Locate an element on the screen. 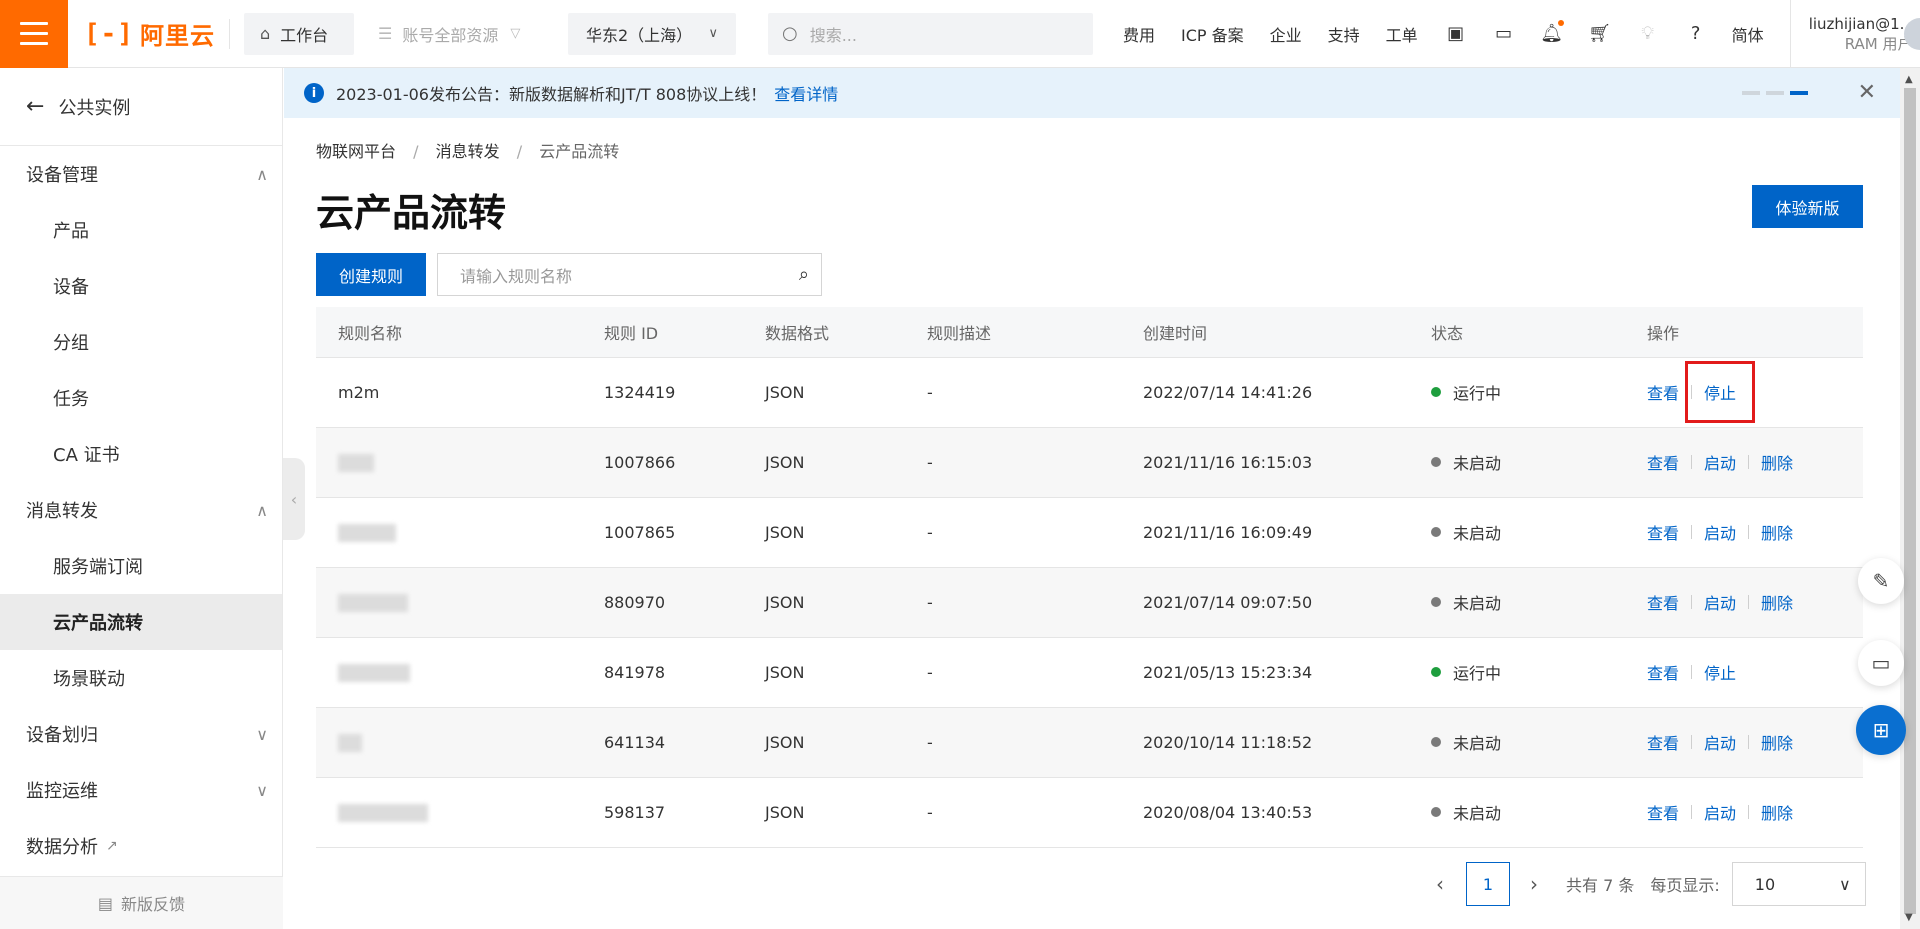 This screenshot has height=929, width=1920. bell-icon: 🔔︎ is located at coordinates (1552, 32).